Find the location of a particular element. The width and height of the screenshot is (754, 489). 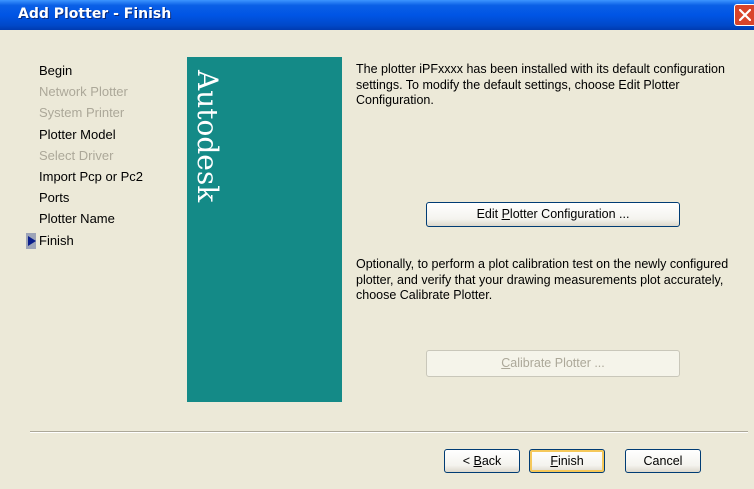

current-step-arrow-icon is located at coordinates (31, 241).